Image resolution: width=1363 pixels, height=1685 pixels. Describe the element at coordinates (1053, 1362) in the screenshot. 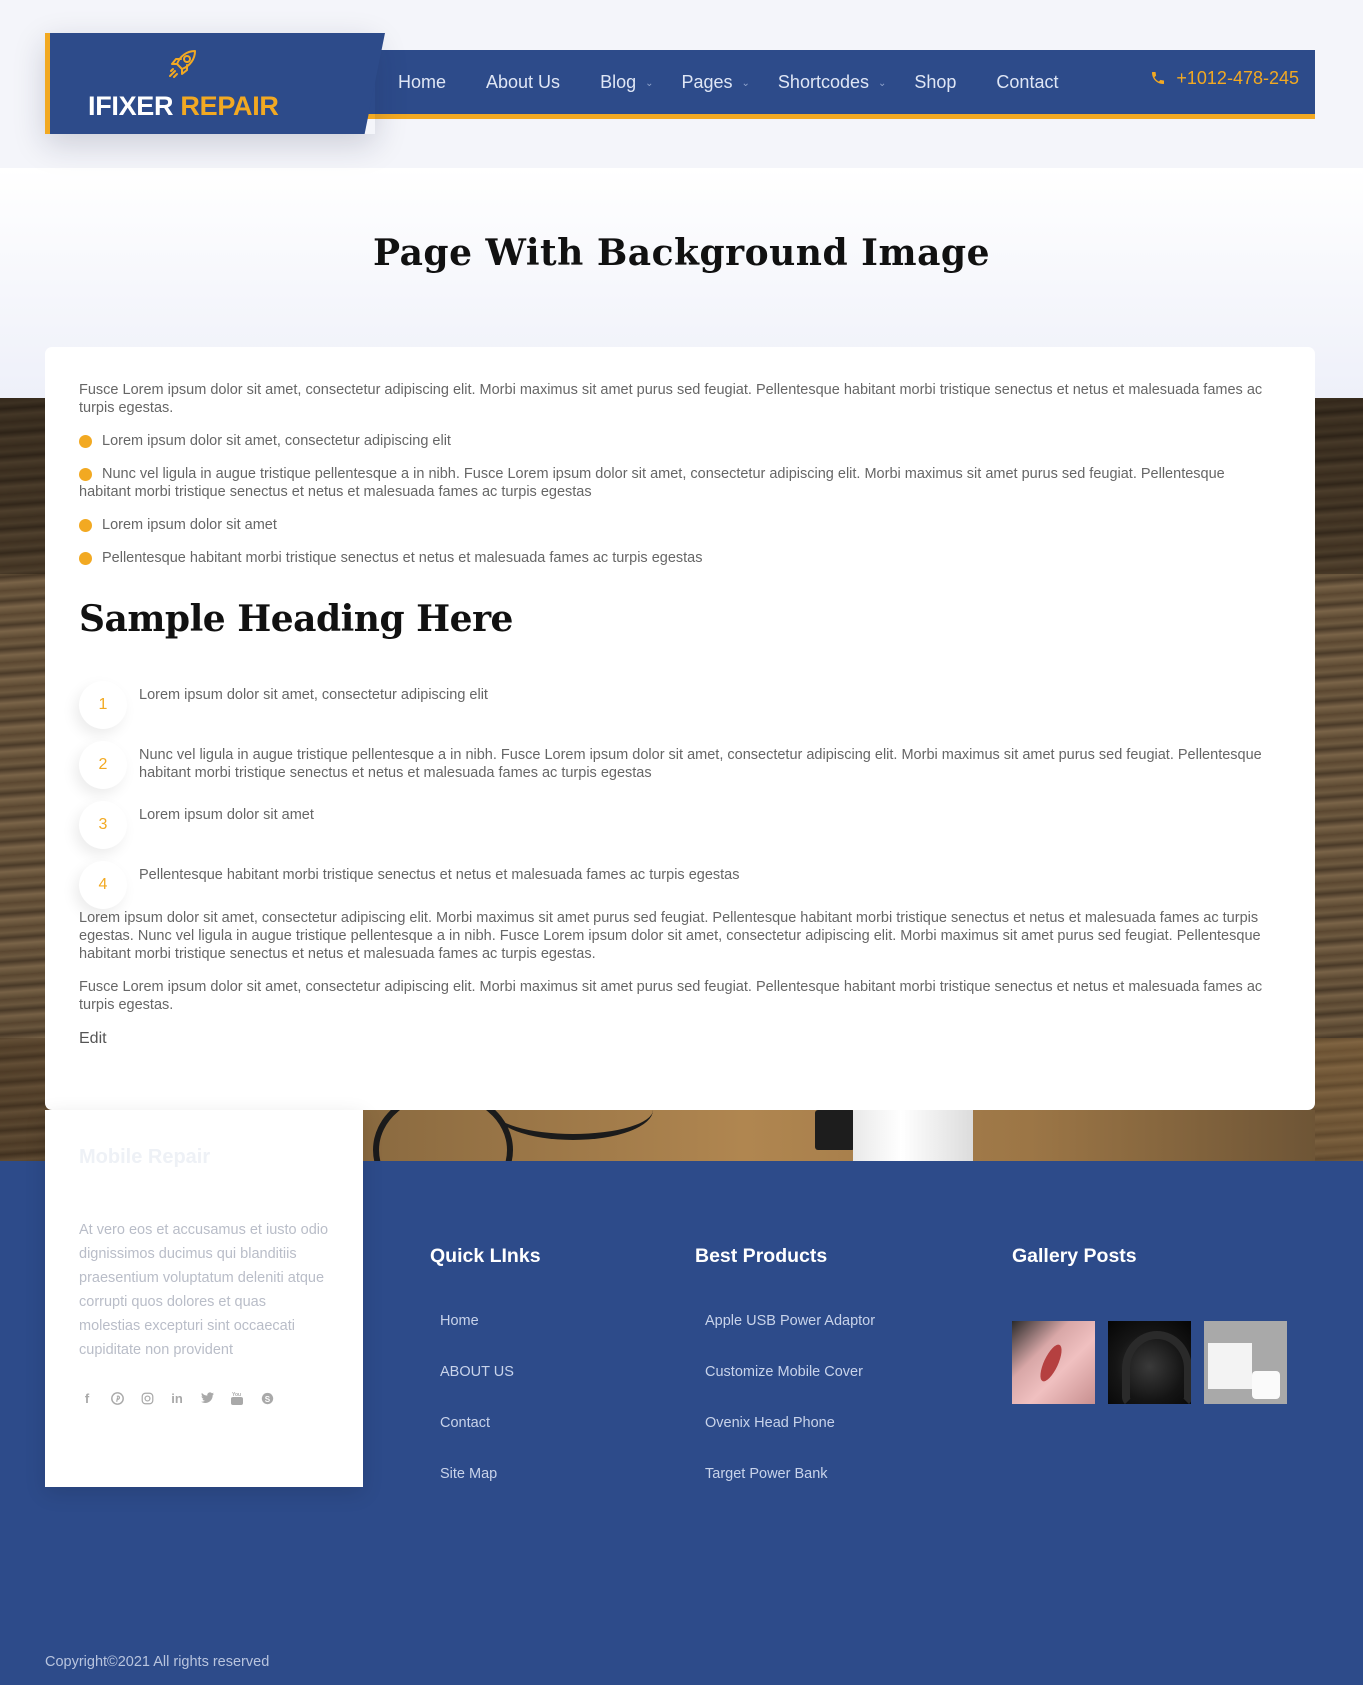

I see `pink-phone-case-thumbnail` at that location.